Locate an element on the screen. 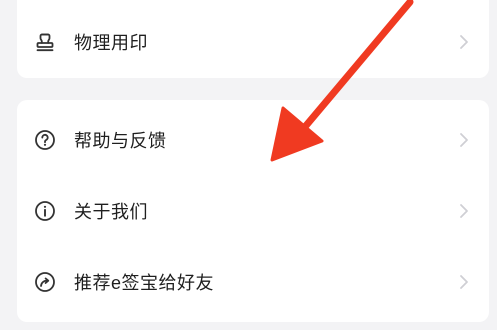 This screenshot has height=330, width=497. share-circle-icon is located at coordinates (45, 282).